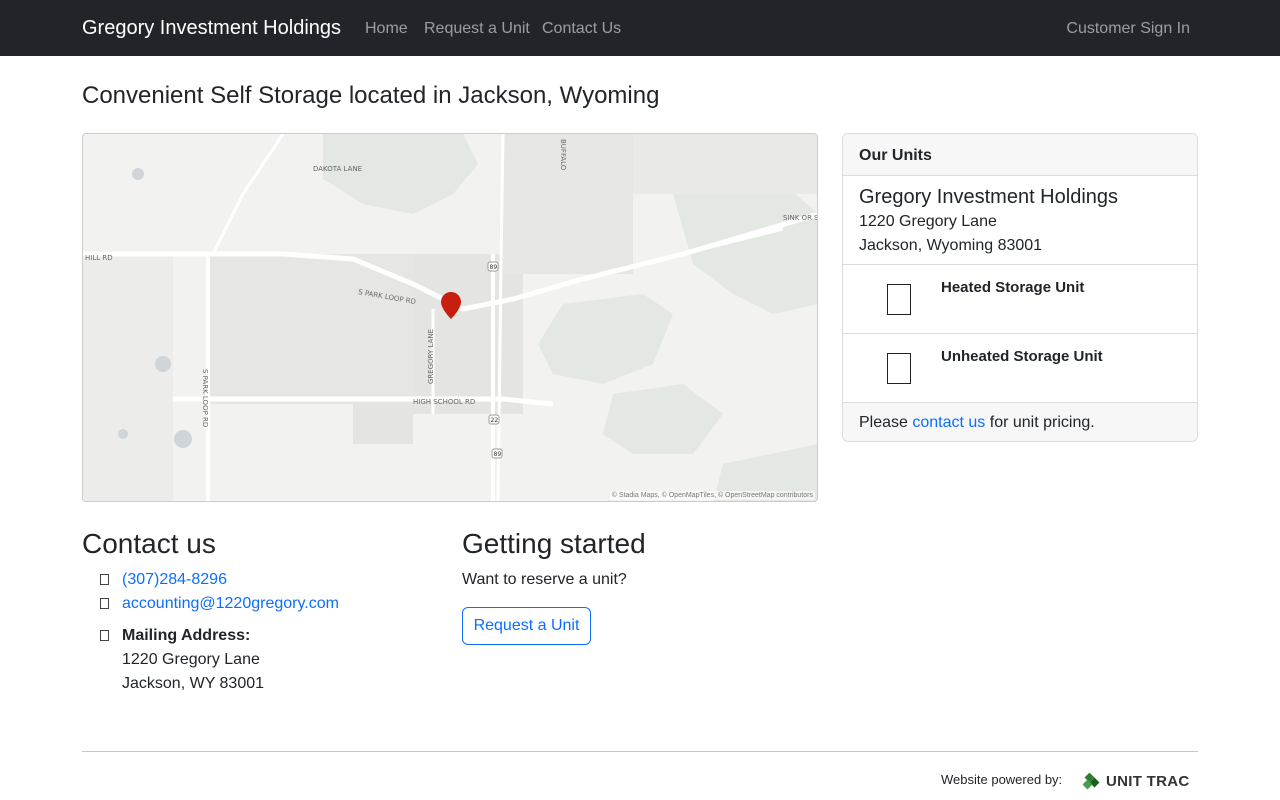 The image size is (1280, 800). What do you see at coordinates (149, 543) in the screenshot?
I see `contact-section-title: Contact us` at bounding box center [149, 543].